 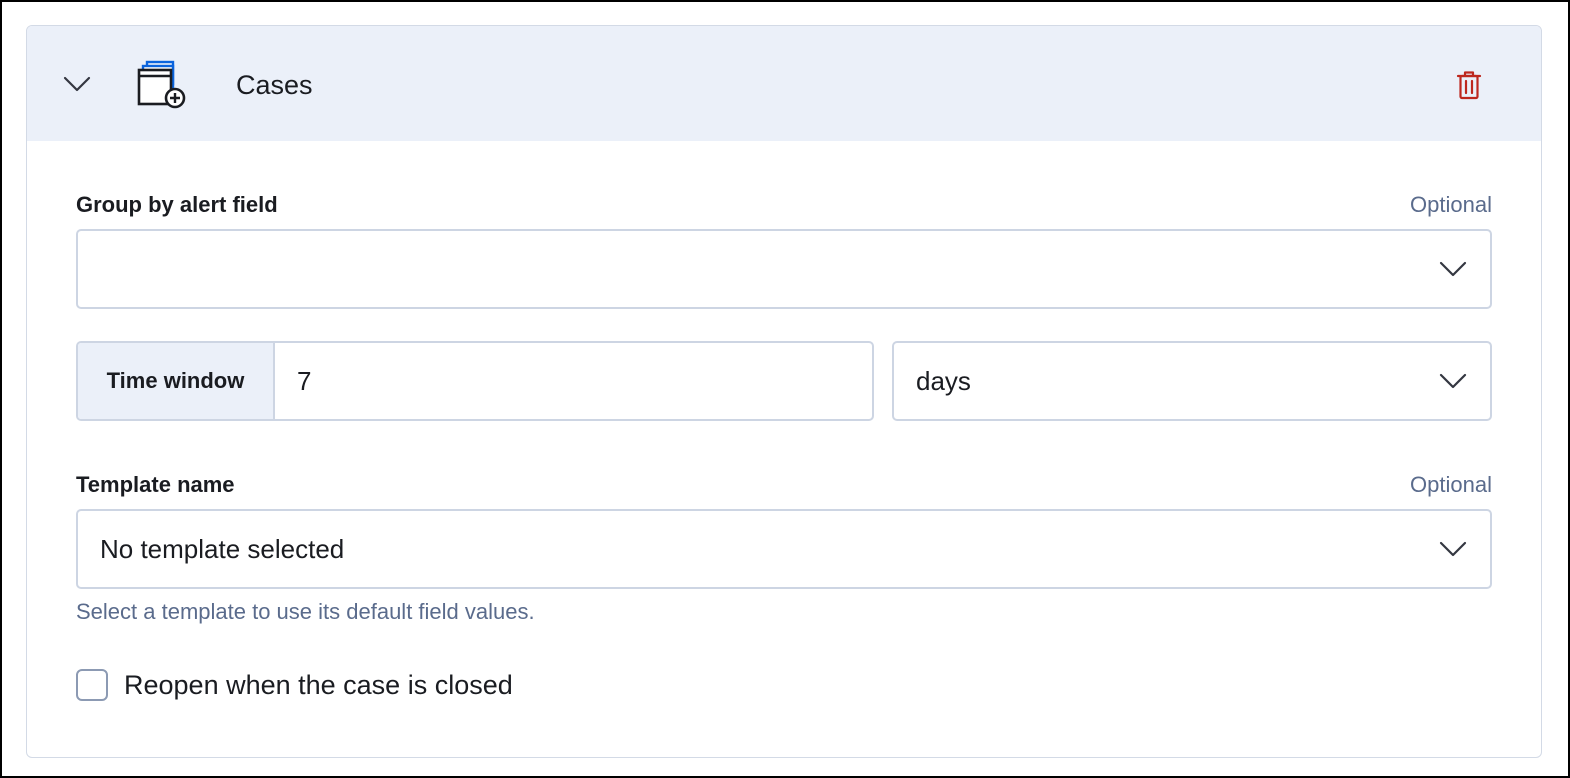 What do you see at coordinates (1451, 204) in the screenshot?
I see `group-by-optional-text: Optional` at bounding box center [1451, 204].